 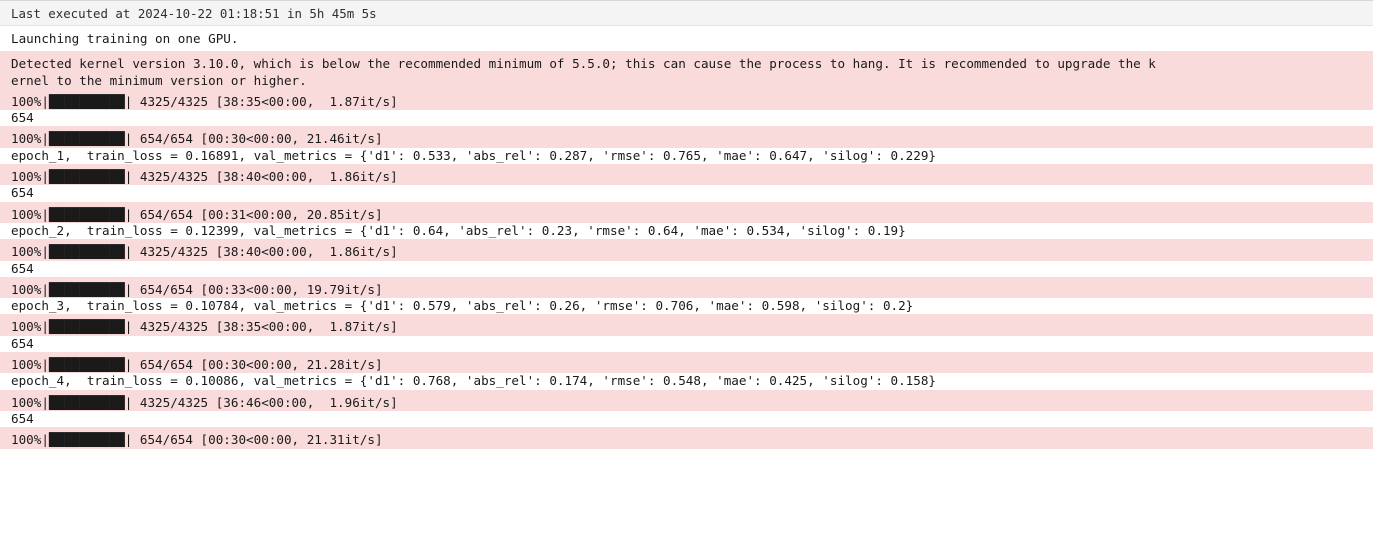 I want to click on stderr-kernel-warning-line-2: ernel to the minimum version or higher., so click(x=686, y=80).